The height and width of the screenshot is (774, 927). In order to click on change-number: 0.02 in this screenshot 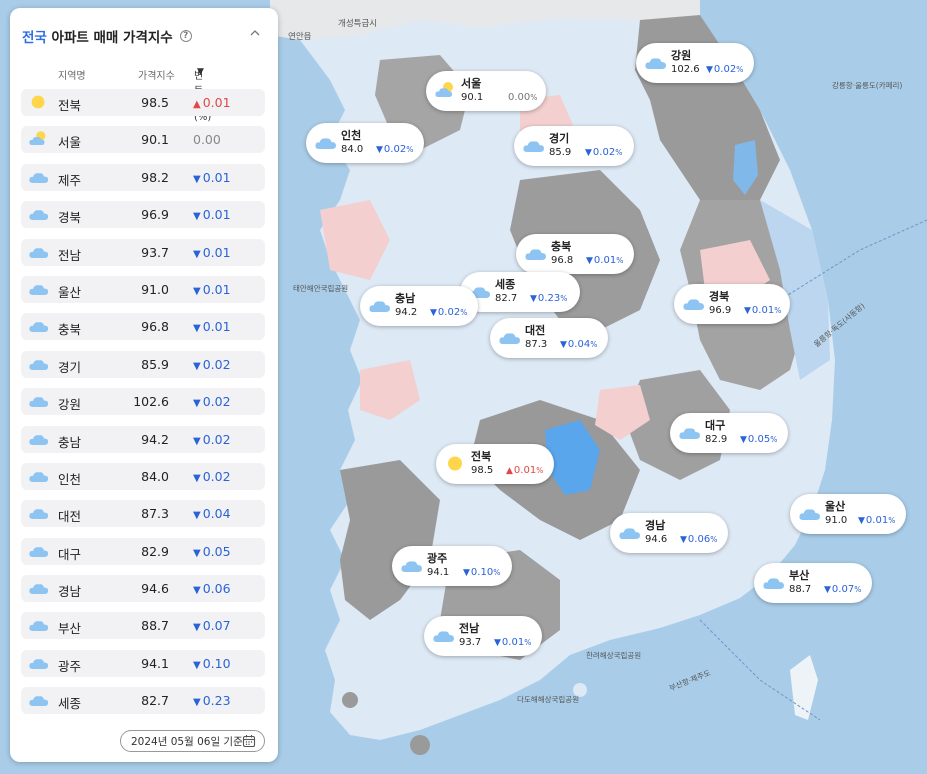, I will do `click(216, 476)`.